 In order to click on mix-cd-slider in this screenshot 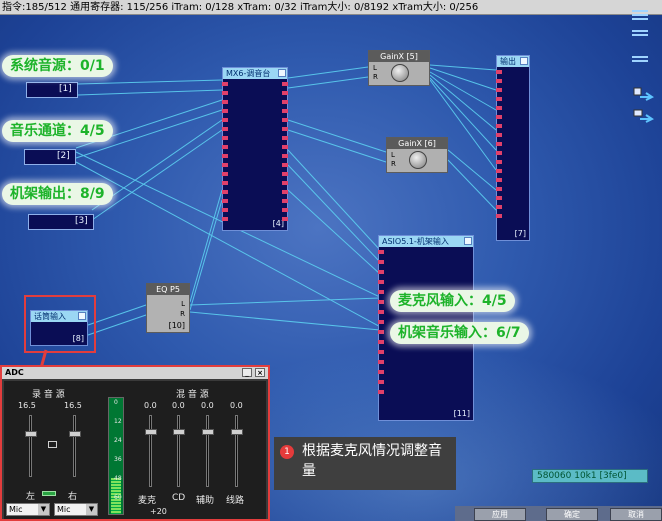, I will do `click(179, 432)`.